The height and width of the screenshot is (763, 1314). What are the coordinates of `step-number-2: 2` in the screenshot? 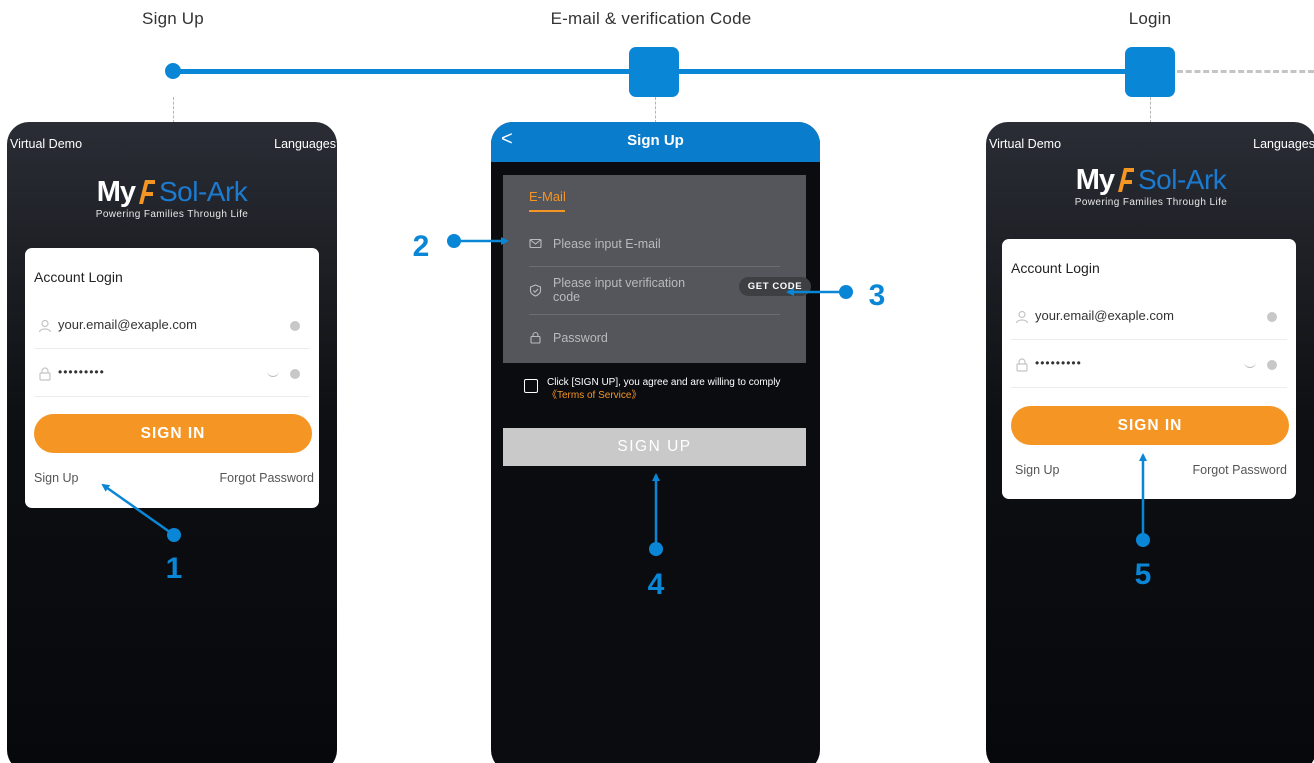 It's located at (421, 246).